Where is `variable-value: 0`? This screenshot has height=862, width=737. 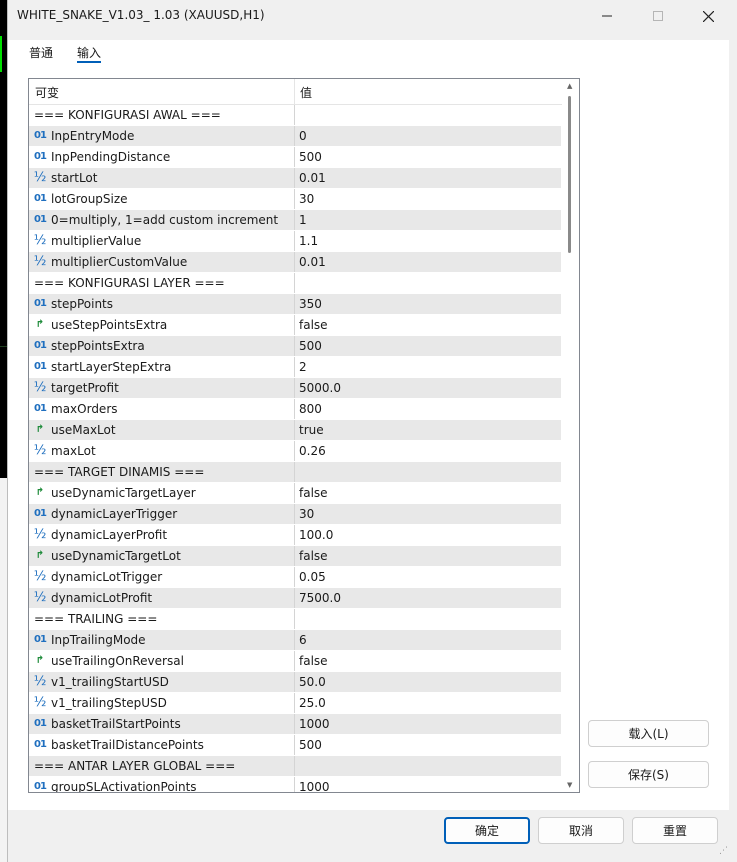 variable-value: 0 is located at coordinates (303, 136).